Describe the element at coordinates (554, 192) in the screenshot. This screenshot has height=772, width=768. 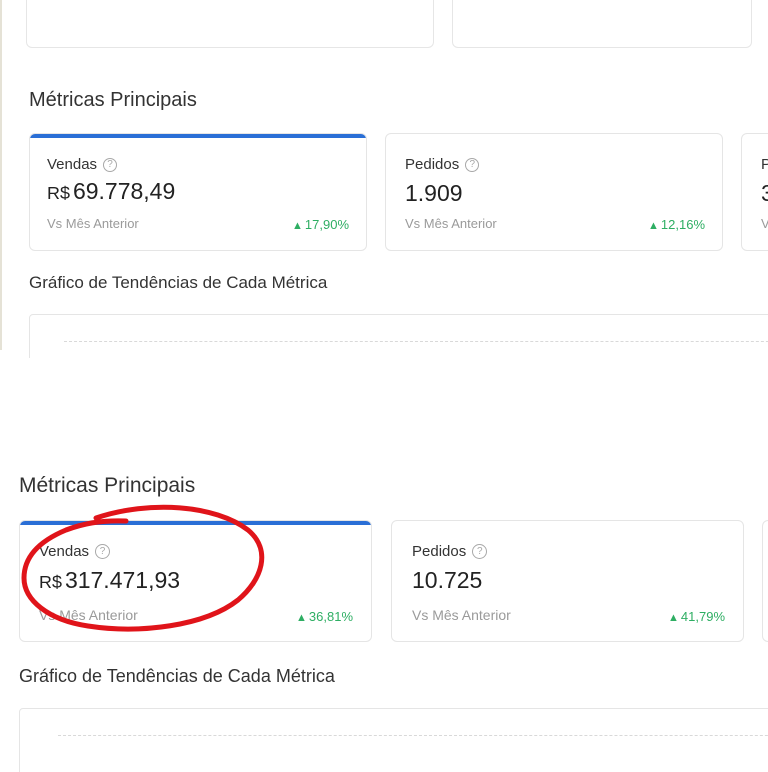
I see `metric-card-pedidos: Pedidos ? 1.909 Vs Mês Anterior ▲ 12,16%` at that location.